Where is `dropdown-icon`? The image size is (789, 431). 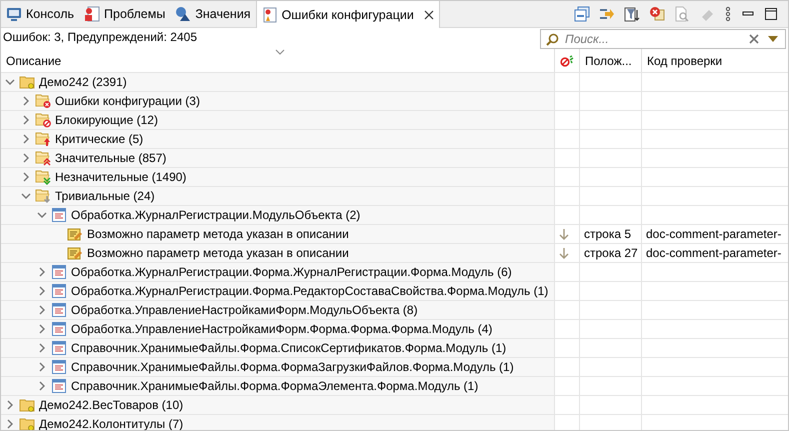 dropdown-icon is located at coordinates (773, 39).